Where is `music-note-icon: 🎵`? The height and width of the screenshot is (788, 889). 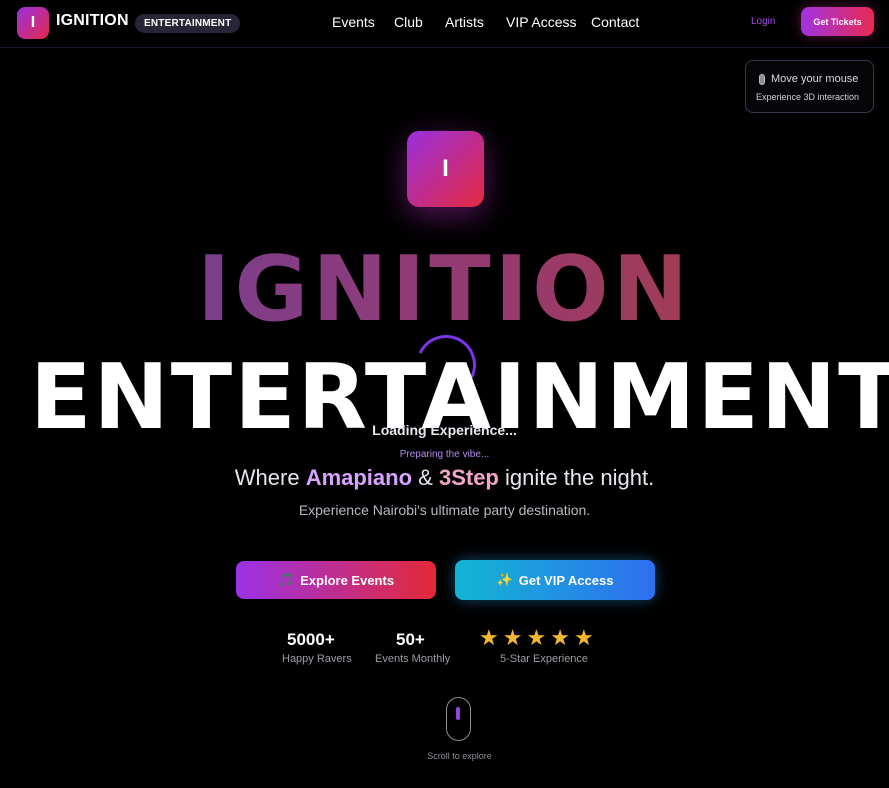 music-note-icon: 🎵 is located at coordinates (286, 579).